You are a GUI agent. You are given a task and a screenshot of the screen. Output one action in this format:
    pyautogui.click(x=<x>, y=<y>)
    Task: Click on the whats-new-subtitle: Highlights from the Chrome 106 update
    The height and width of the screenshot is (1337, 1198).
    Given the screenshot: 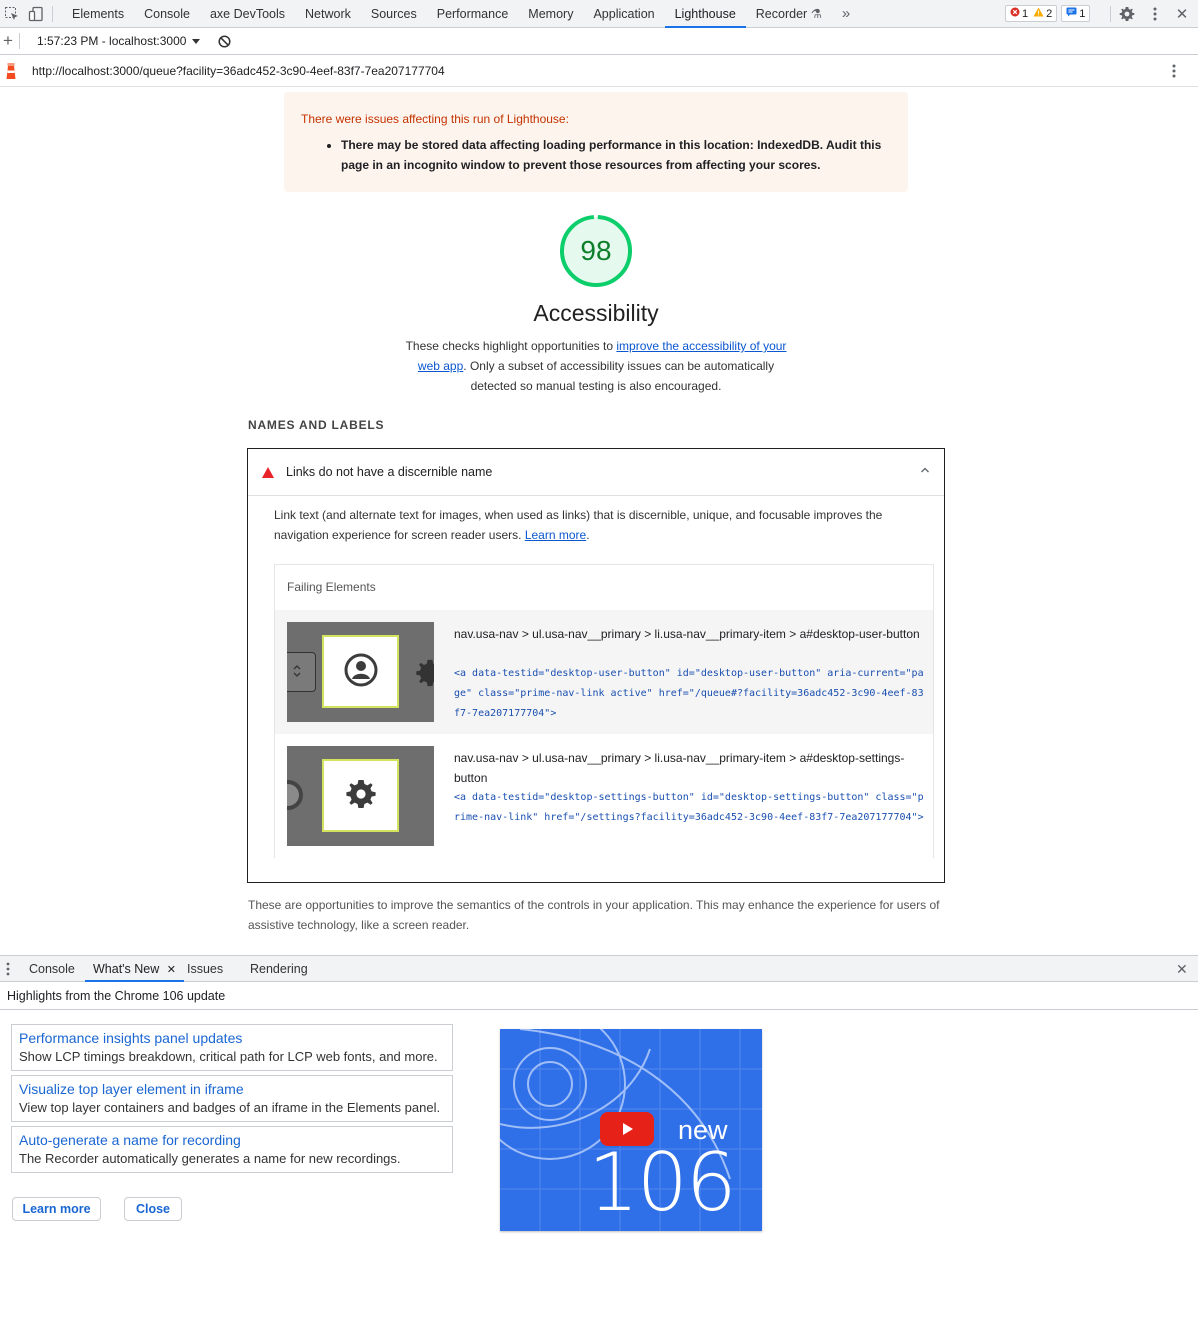 What is the action you would take?
    pyautogui.click(x=599, y=996)
    